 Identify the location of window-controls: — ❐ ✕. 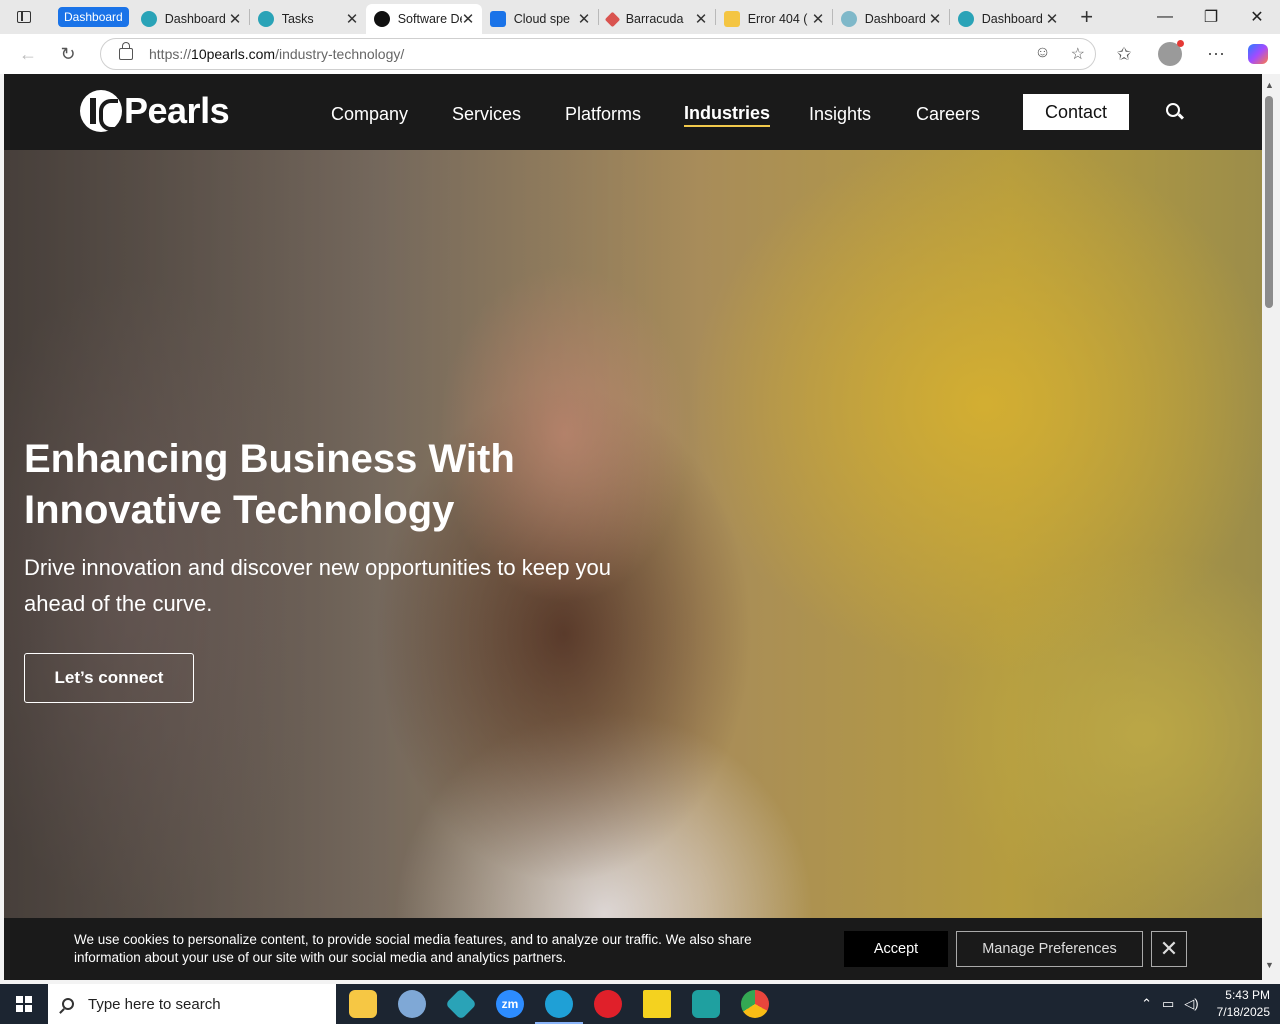
(1211, 17).